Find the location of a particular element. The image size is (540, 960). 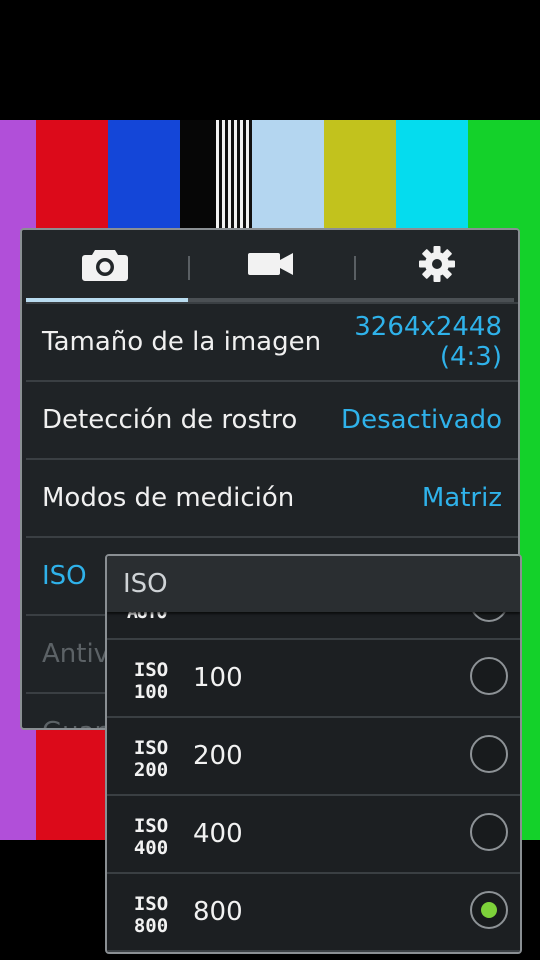

dropdown-title: ISO is located at coordinates (145, 584).